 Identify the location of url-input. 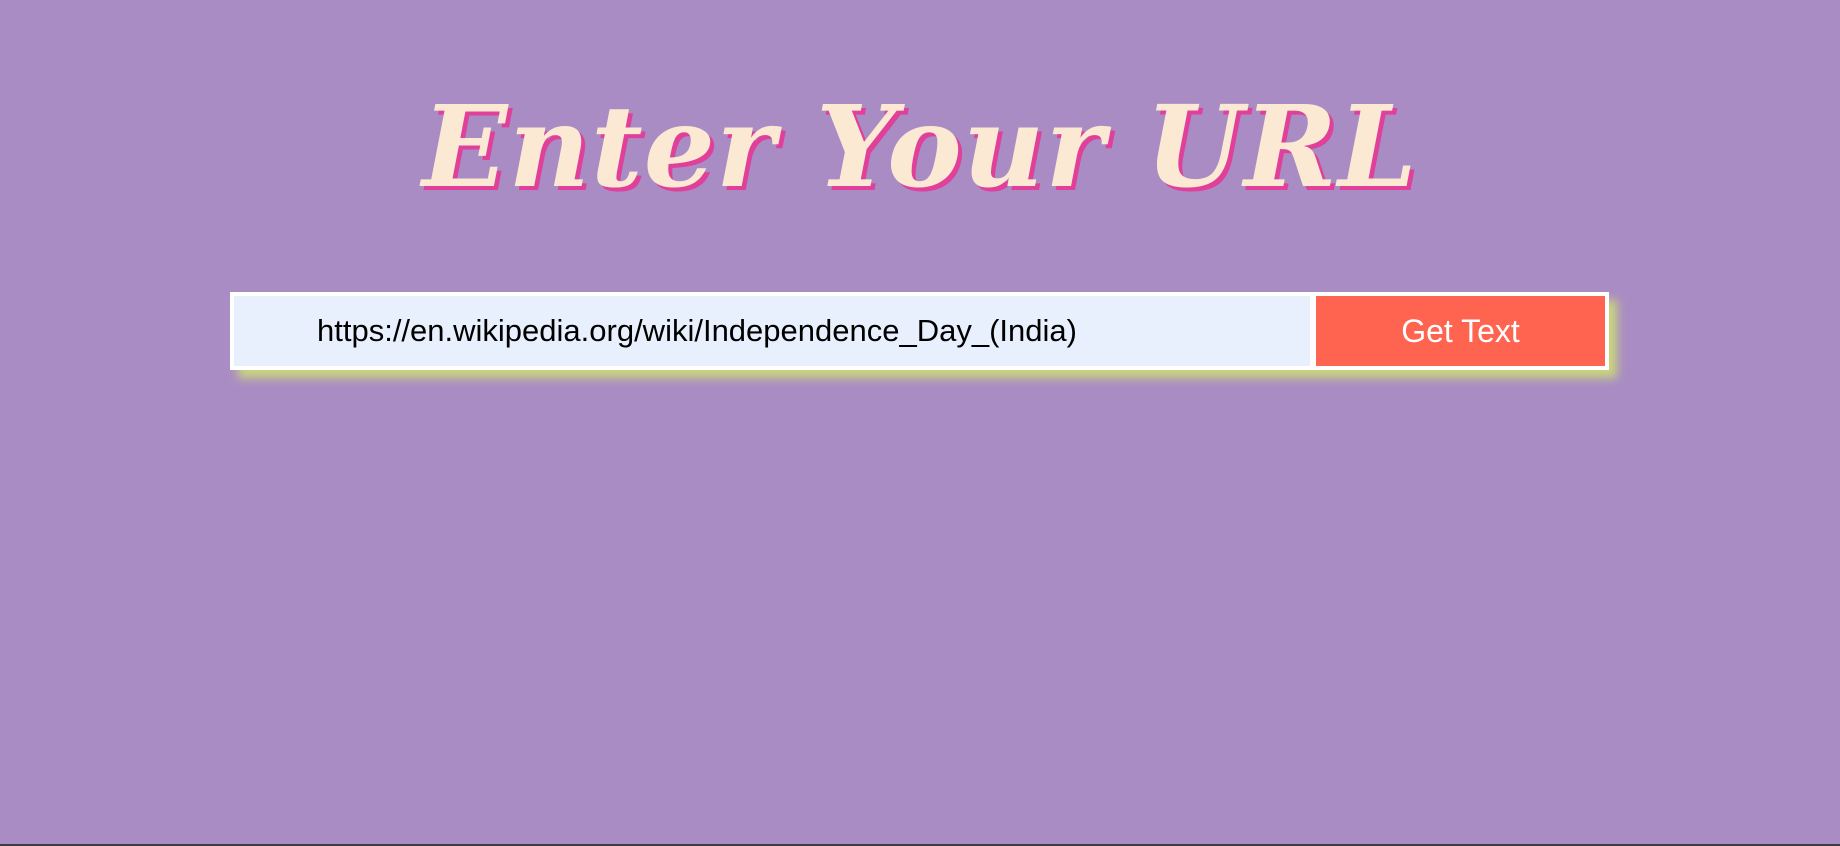
(771, 331).